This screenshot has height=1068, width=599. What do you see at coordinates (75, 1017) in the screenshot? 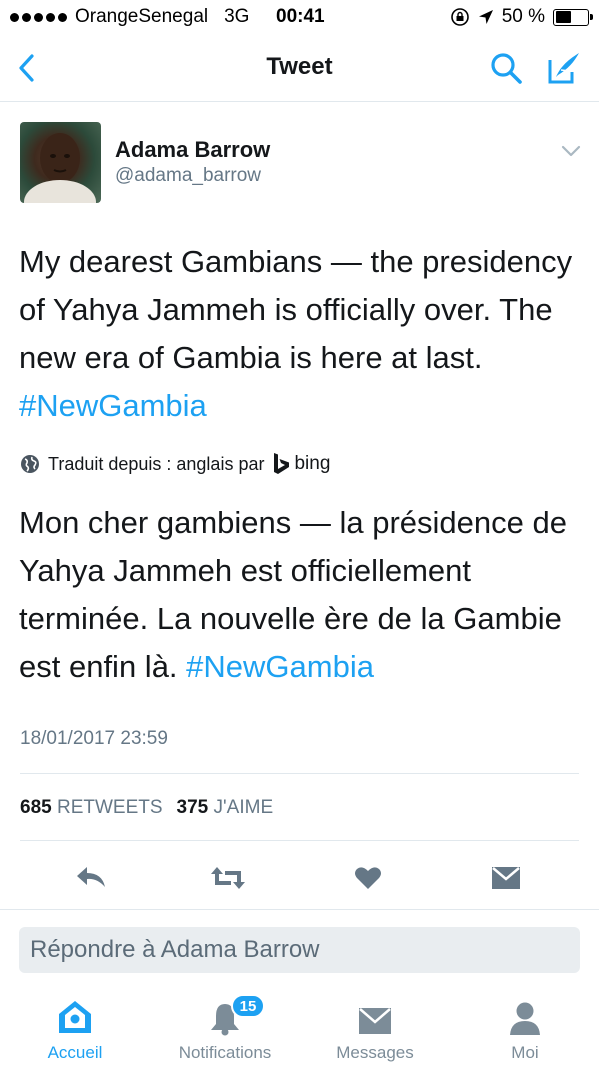
I see `home-icon` at bounding box center [75, 1017].